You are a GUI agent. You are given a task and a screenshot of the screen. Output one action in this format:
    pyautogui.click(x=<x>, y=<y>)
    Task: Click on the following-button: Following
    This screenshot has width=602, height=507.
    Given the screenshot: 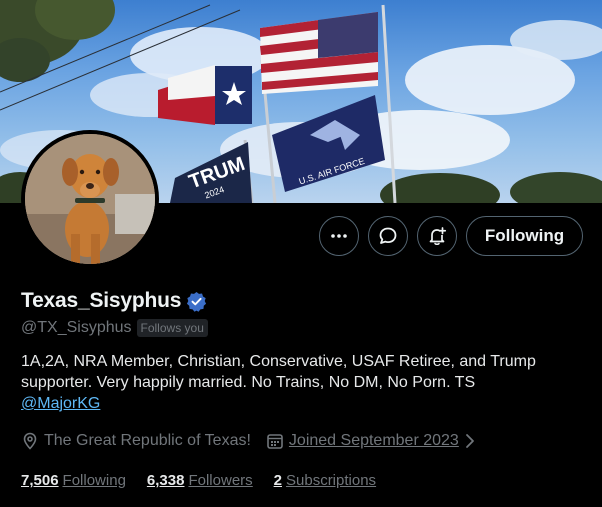 What is the action you would take?
    pyautogui.click(x=524, y=236)
    